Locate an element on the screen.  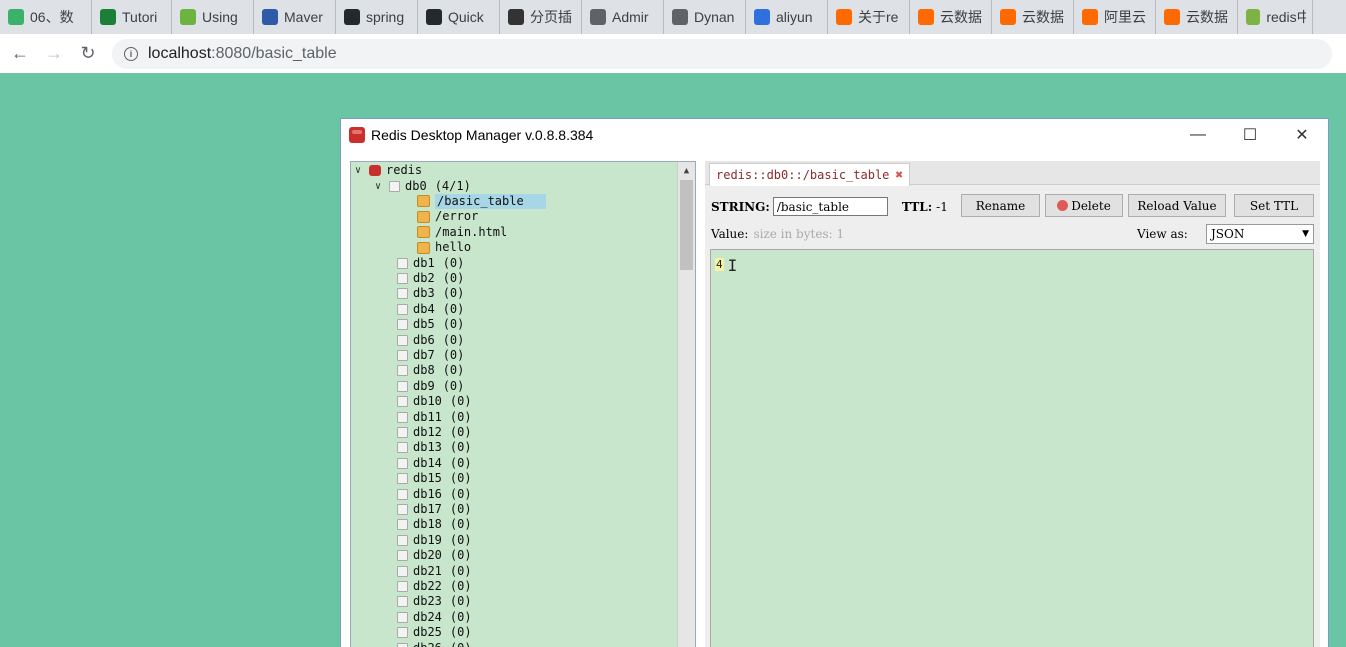
tree-db-db0: ∨ db0 (4/1) is located at coordinates (423, 185).